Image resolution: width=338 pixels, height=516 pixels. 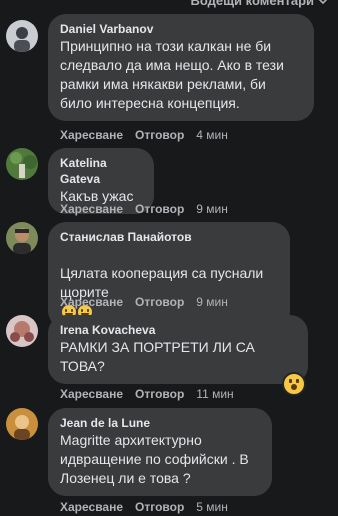 I want to click on comment-author: Irena Kovacheva, so click(x=178, y=330).